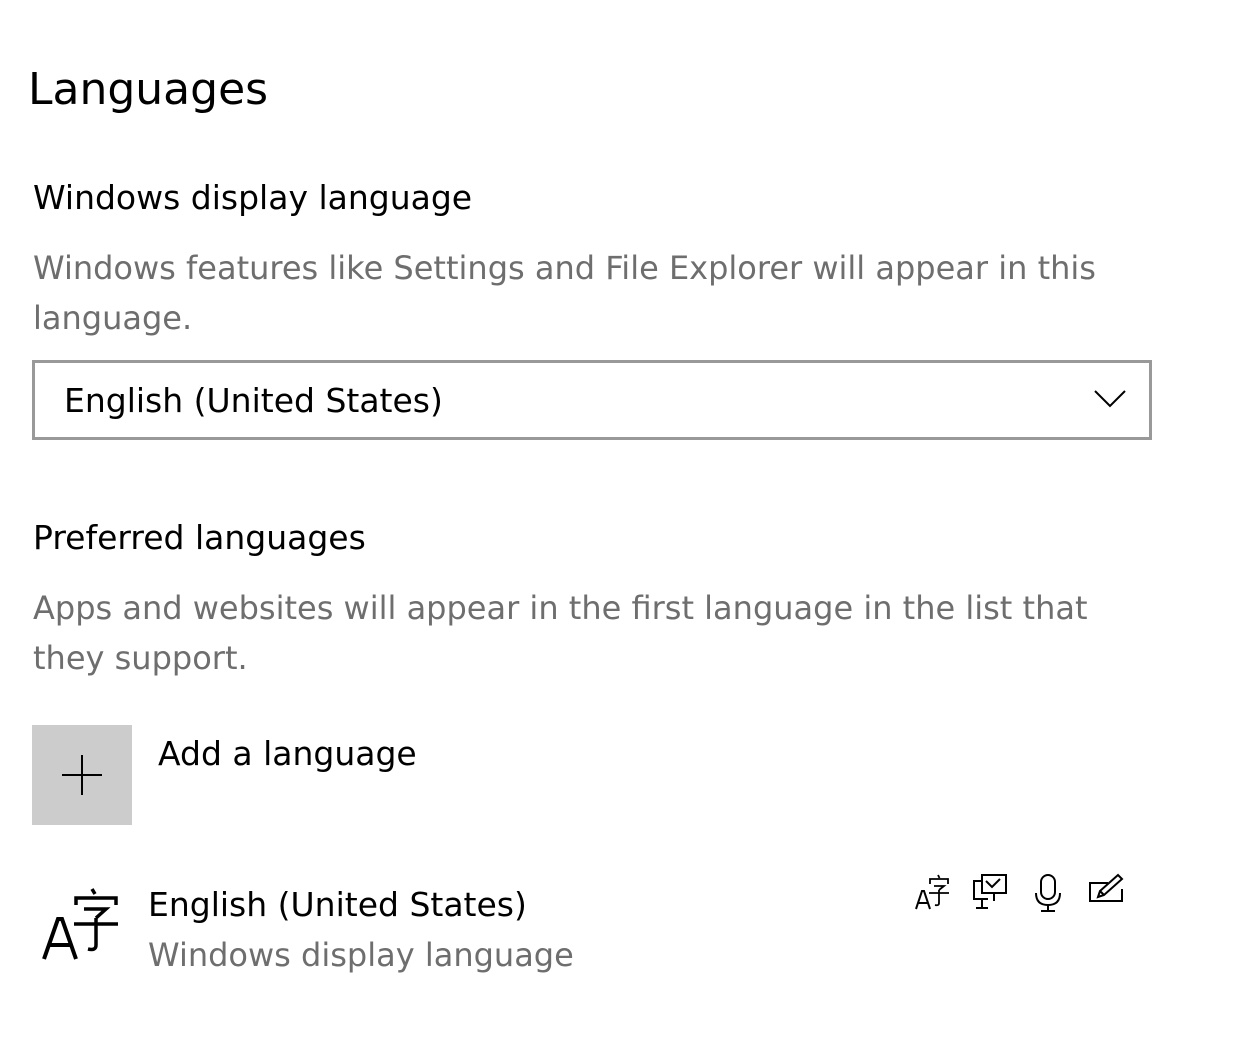 The image size is (1238, 1057). I want to click on text-to-speech-icon, so click(990, 891).